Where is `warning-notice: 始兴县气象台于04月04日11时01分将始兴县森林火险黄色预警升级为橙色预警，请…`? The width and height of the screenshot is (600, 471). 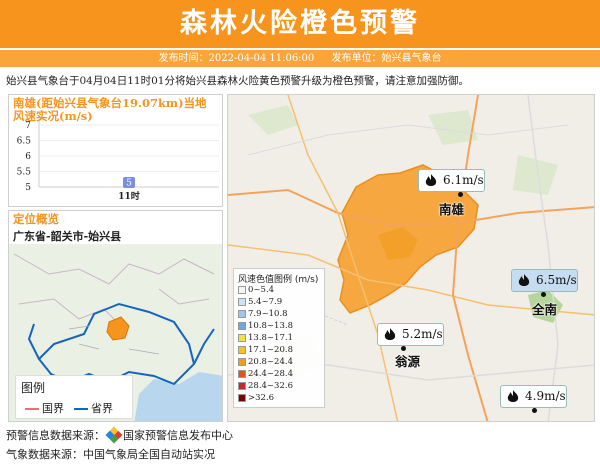 warning-notice: 始兴县气象台于04月04日11时01分将始兴县森林火险黄色预警升级为橙色预警，请… is located at coordinates (237, 81).